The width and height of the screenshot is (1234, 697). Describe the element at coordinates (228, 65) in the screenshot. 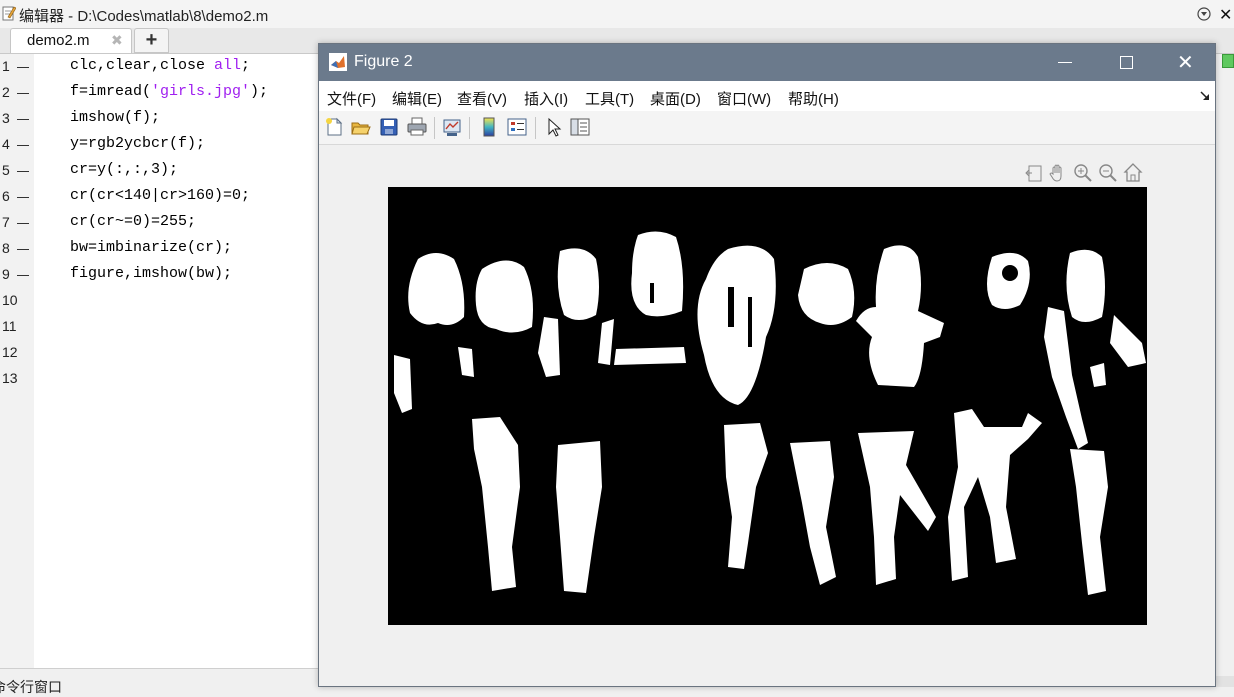

I see `code-keyword: all` at that location.